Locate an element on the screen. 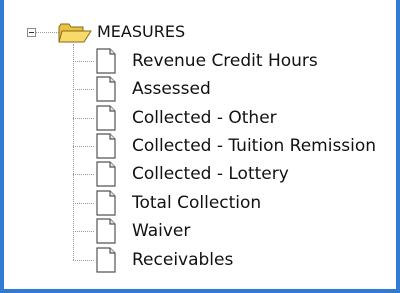  tree-item-receivables: Receivables is located at coordinates (233, 260).